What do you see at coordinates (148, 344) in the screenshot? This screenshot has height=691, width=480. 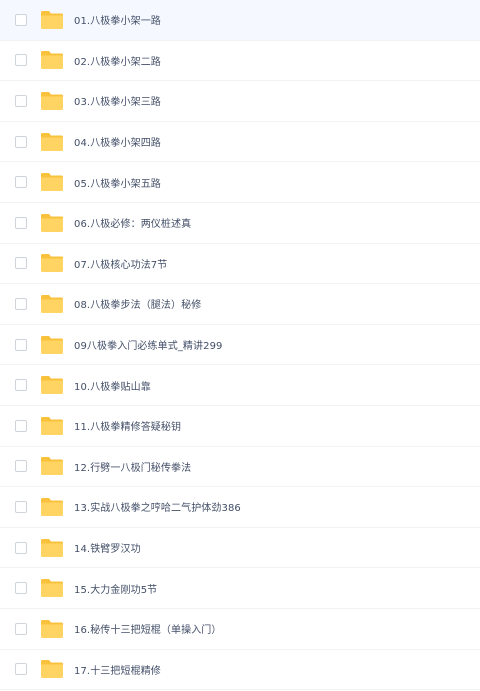 I see `file-name: 09八极拳入门必练单式_精讲299` at bounding box center [148, 344].